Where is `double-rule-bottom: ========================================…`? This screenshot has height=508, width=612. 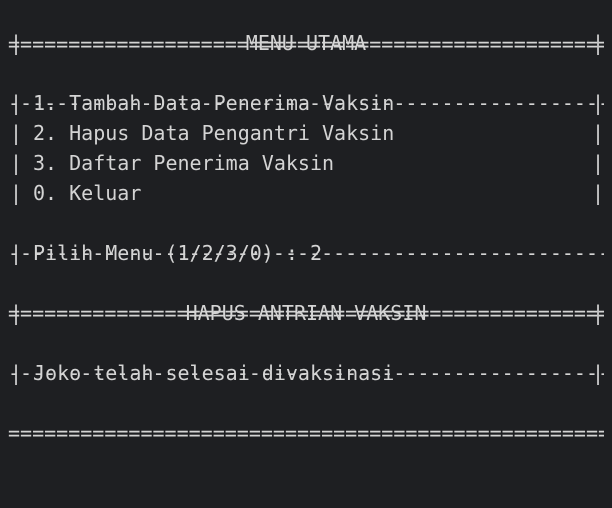
double-rule-bottom: ========================================… is located at coordinates (306, 416).